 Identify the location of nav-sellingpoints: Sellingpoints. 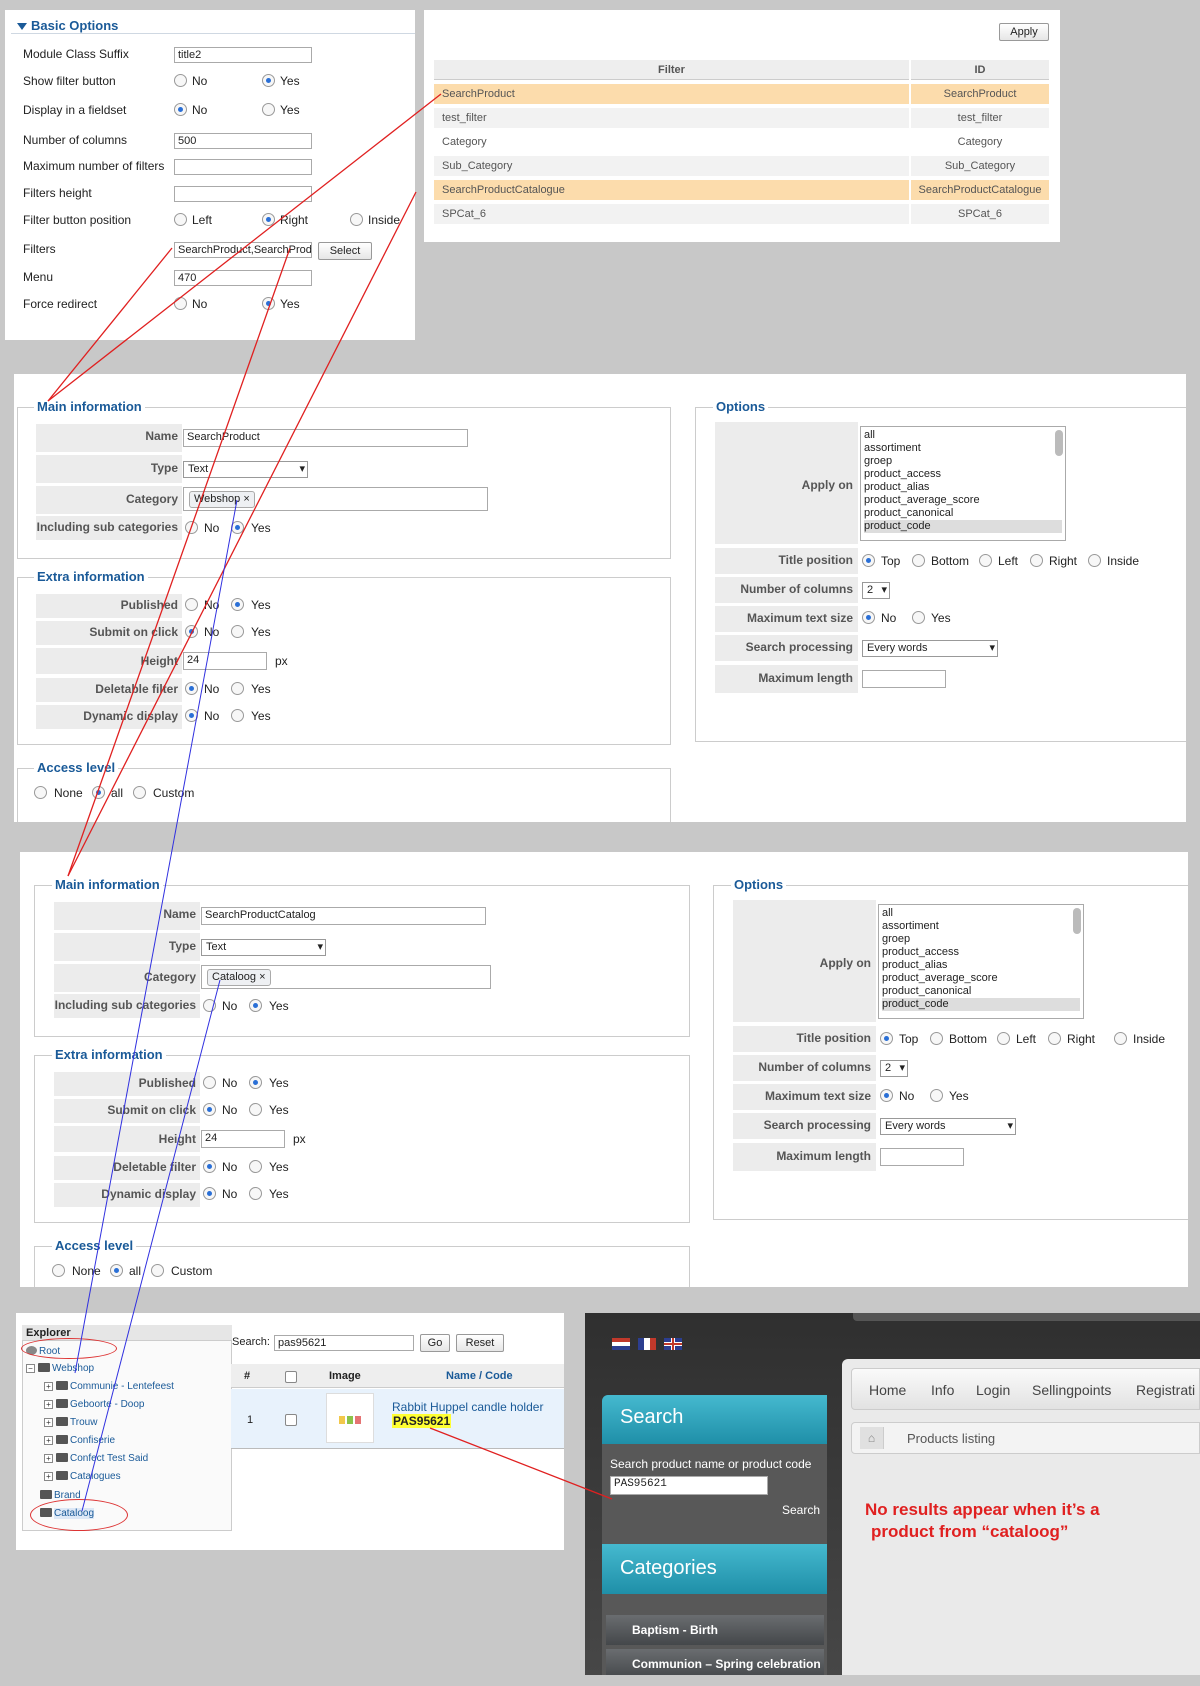
(1071, 1390).